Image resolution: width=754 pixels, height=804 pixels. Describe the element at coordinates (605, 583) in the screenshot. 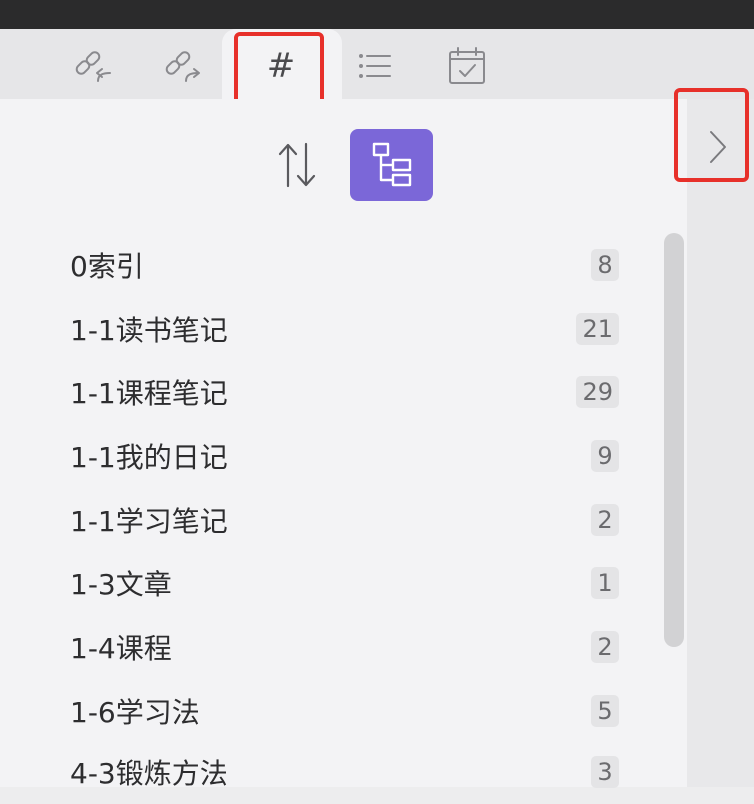

I see `tag-count-badge: 1` at that location.